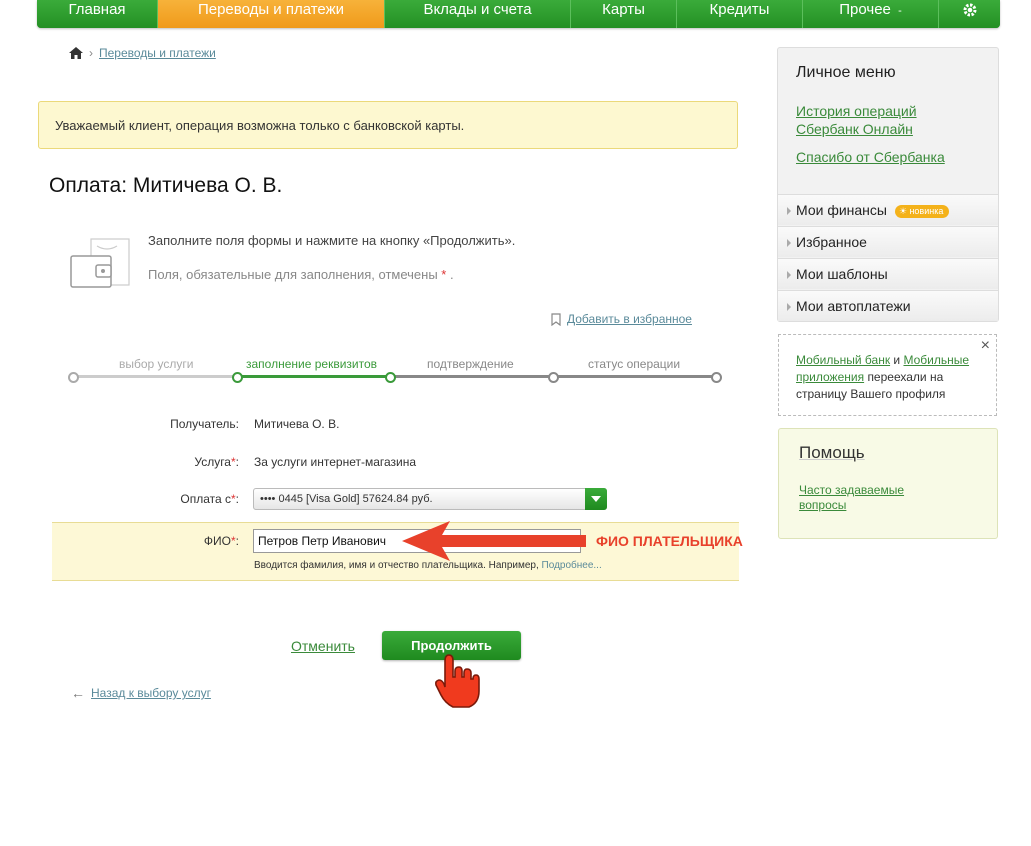  What do you see at coordinates (444, 274) in the screenshot?
I see `required-mark: *` at bounding box center [444, 274].